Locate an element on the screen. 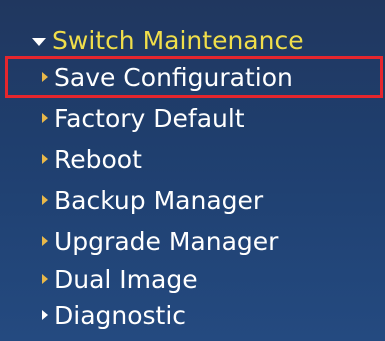  menu-item-diagnostic: Diagnostic is located at coordinates (114, 315).